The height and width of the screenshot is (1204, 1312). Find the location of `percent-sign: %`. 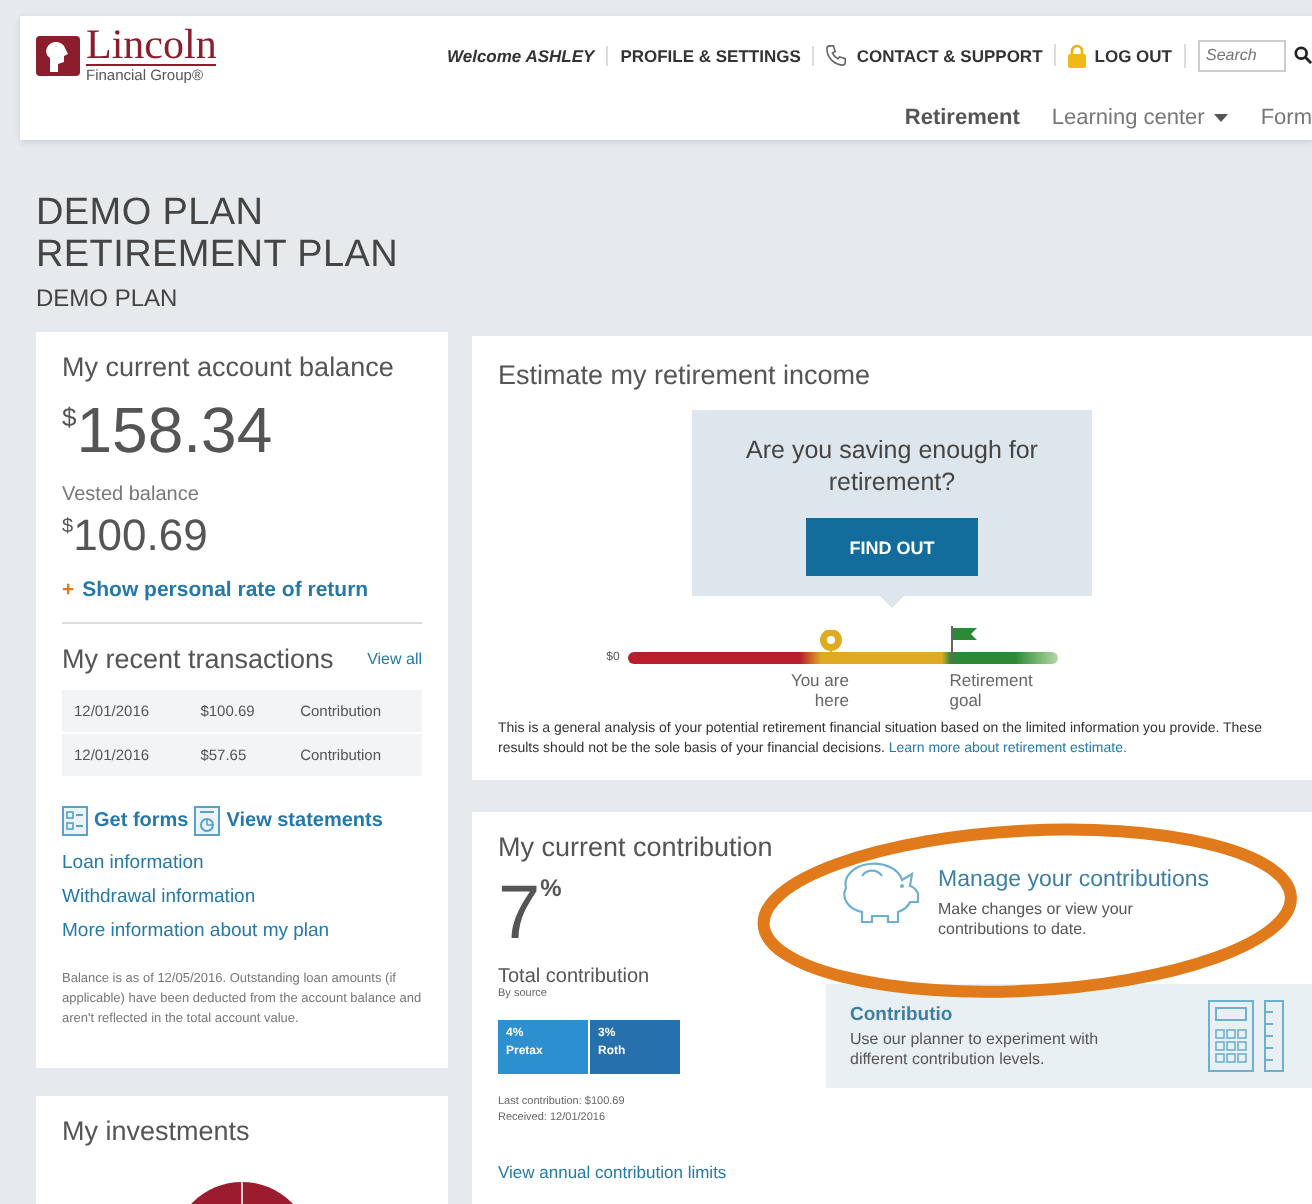

percent-sign: % is located at coordinates (551, 888).